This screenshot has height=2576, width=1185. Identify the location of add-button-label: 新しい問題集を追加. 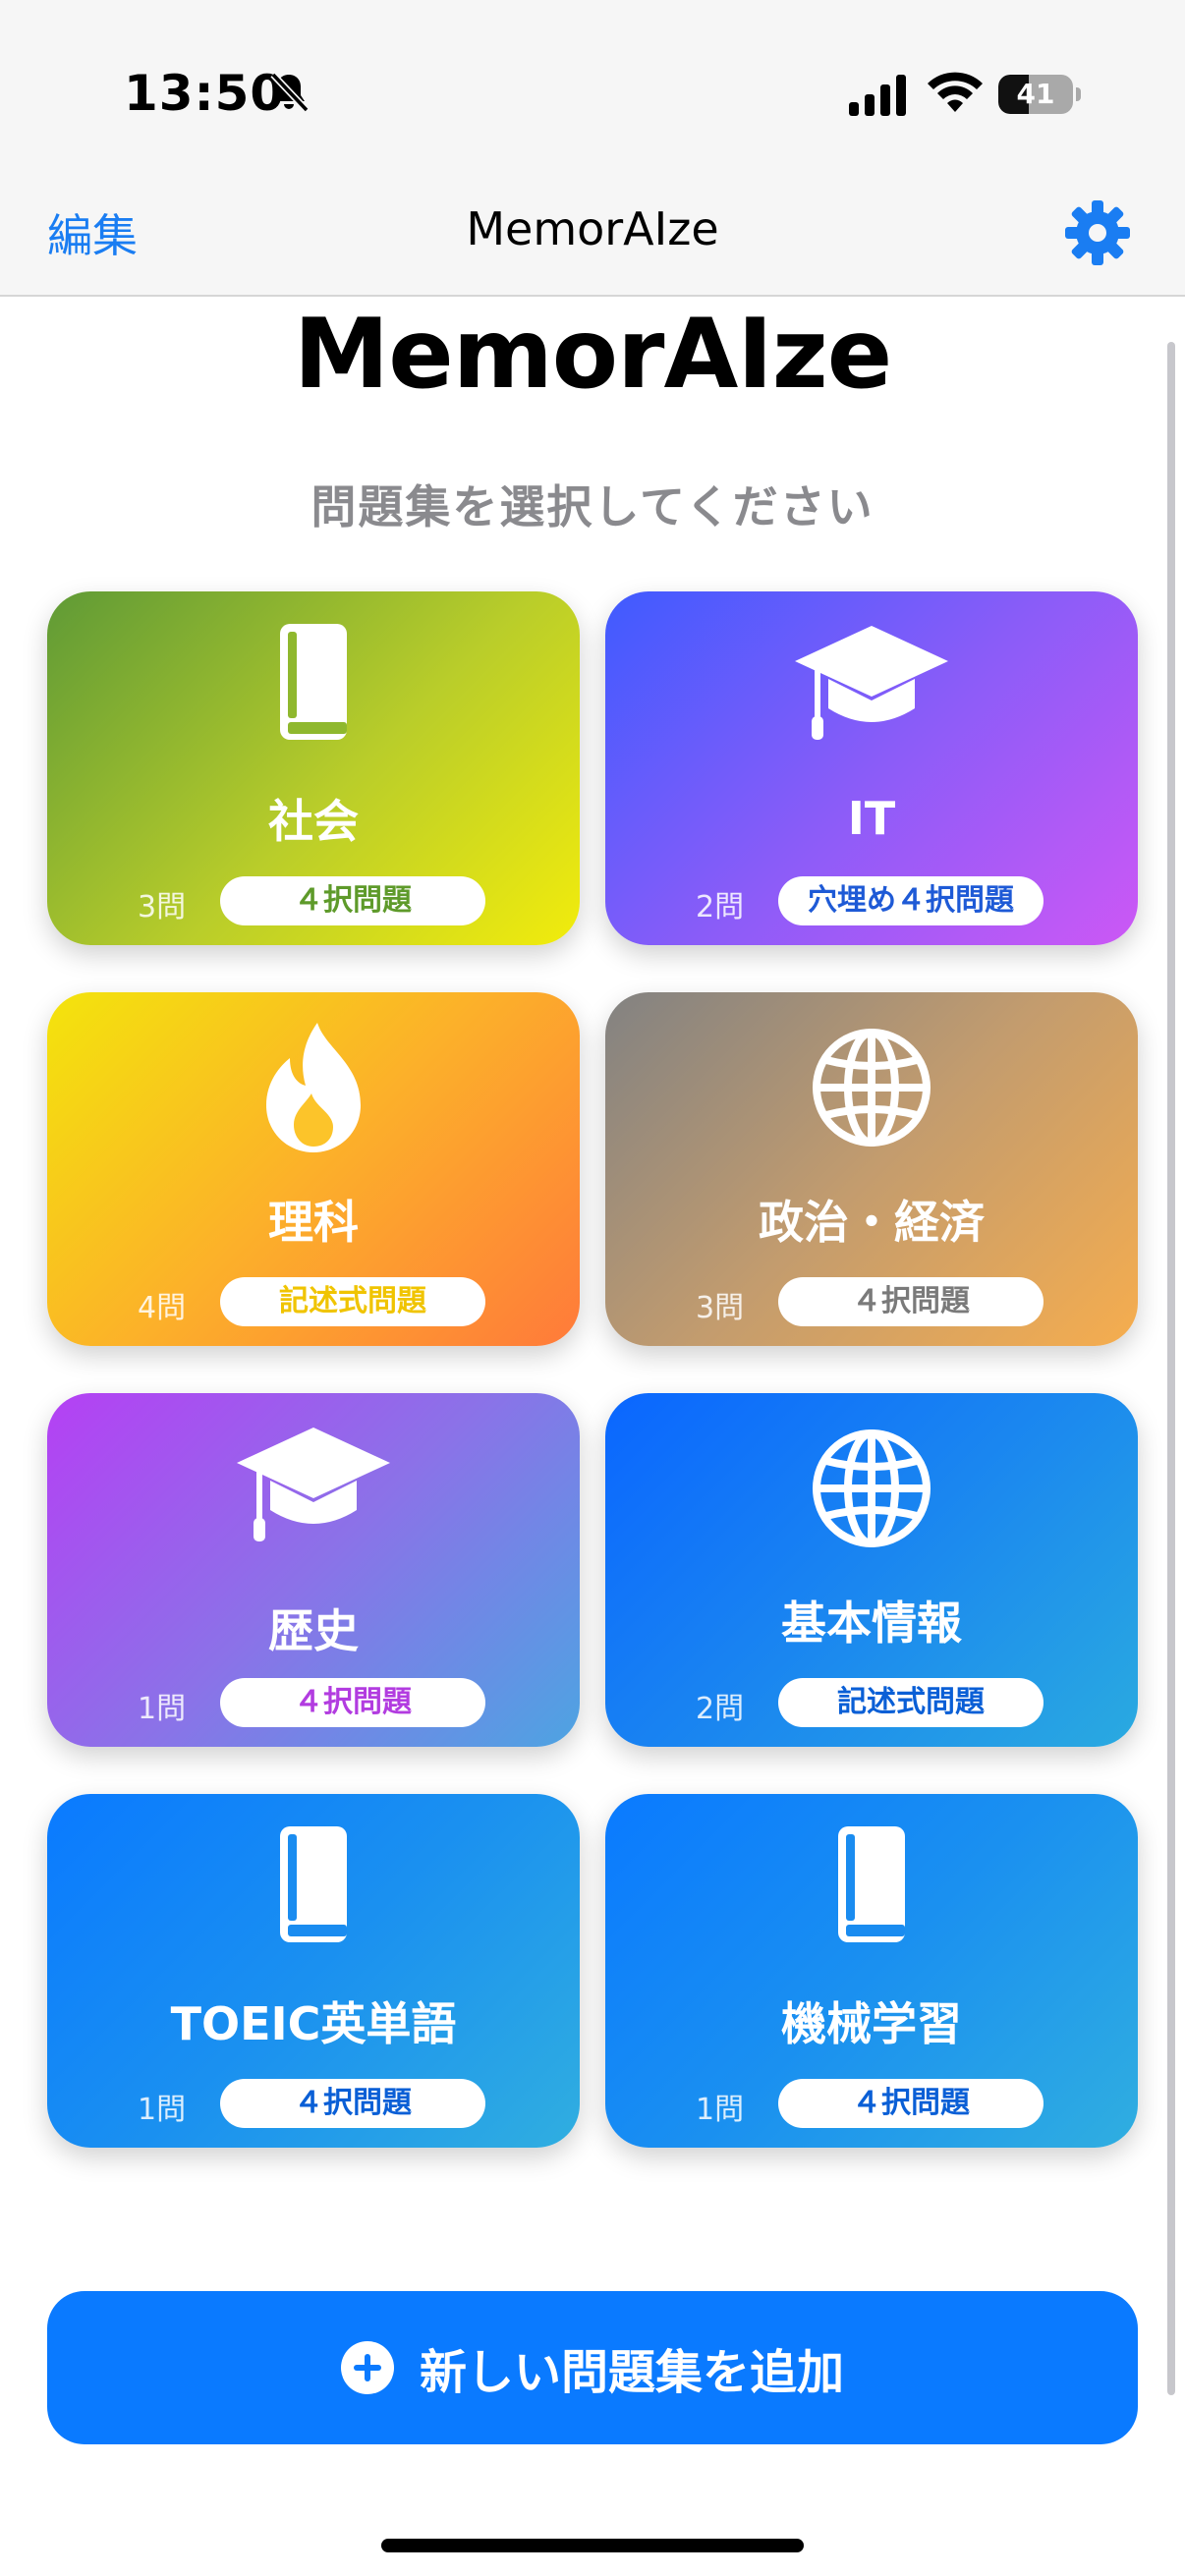
(631, 2372).